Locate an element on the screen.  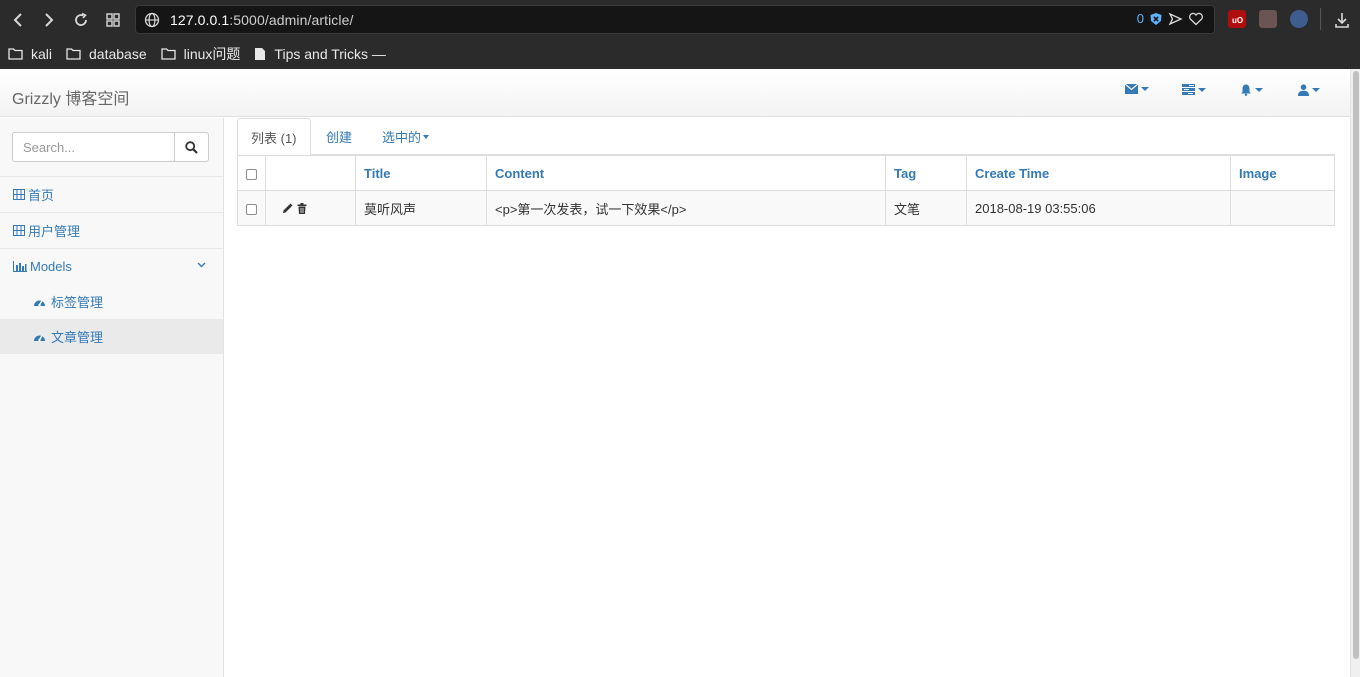
user-dropdown is located at coordinates (1309, 90).